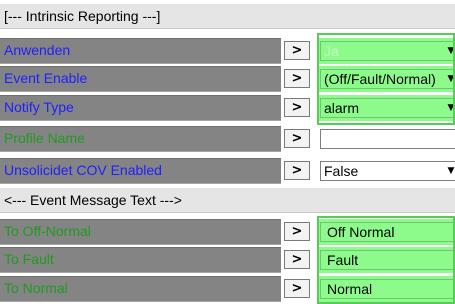 Image resolution: width=455 pixels, height=304 pixels. I want to click on profile-name-input, so click(387, 139).